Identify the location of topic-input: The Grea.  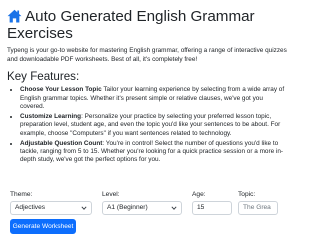
(258, 208).